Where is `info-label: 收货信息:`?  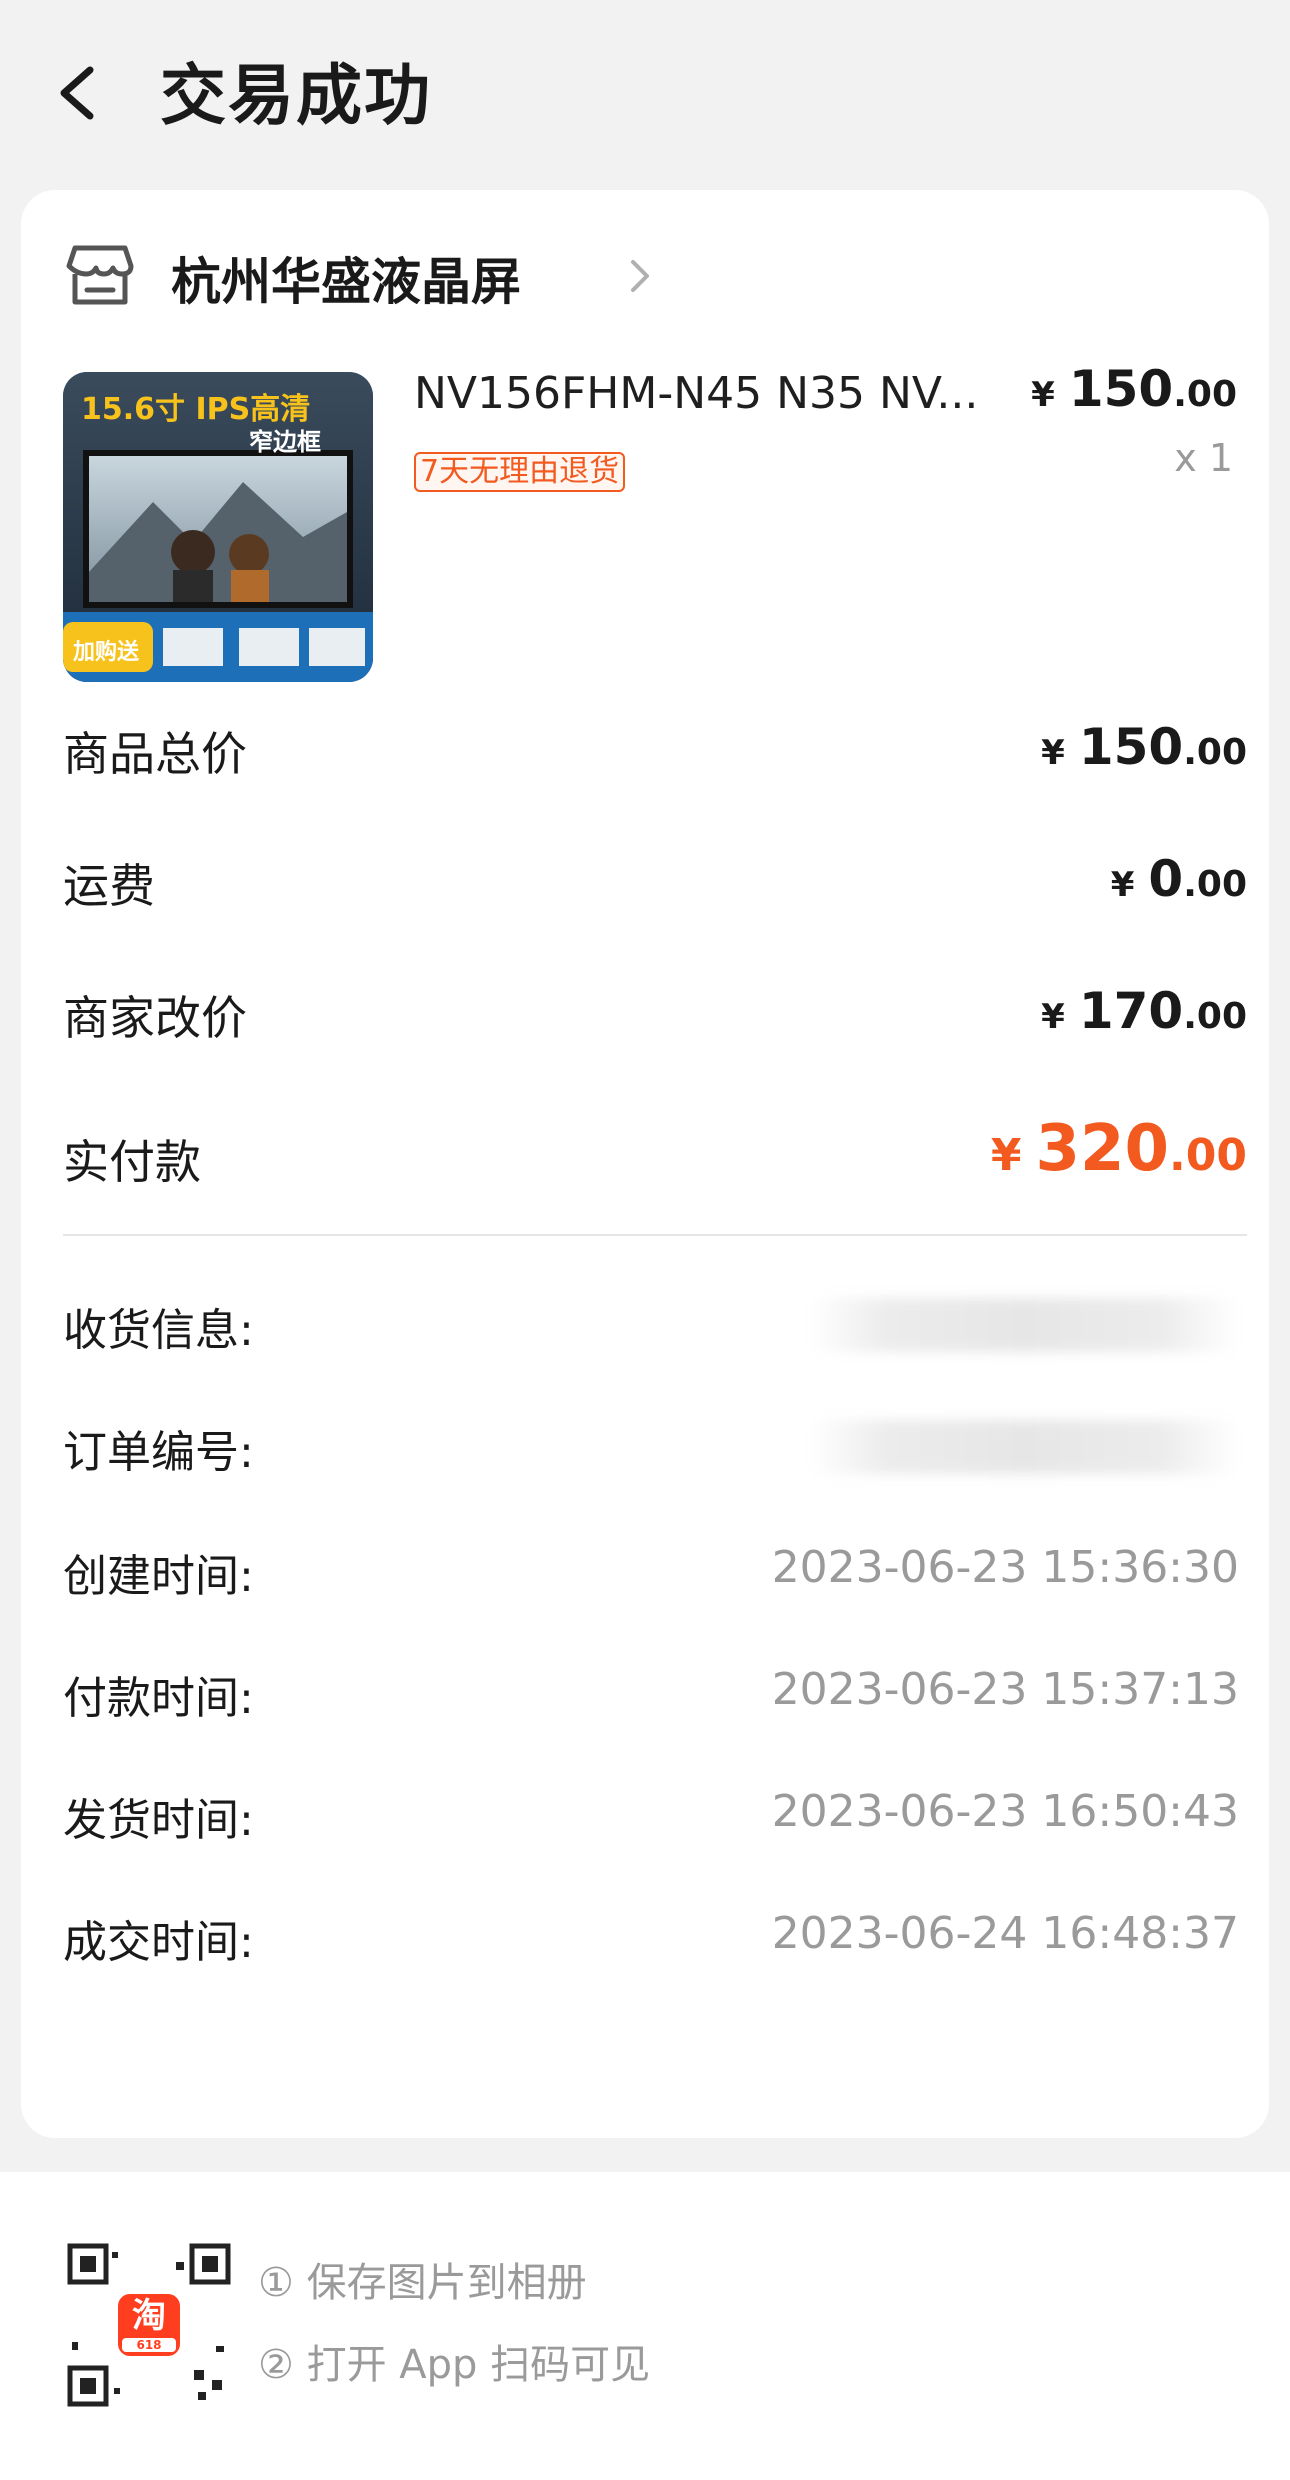
info-label: 收货信息: is located at coordinates (158, 1330).